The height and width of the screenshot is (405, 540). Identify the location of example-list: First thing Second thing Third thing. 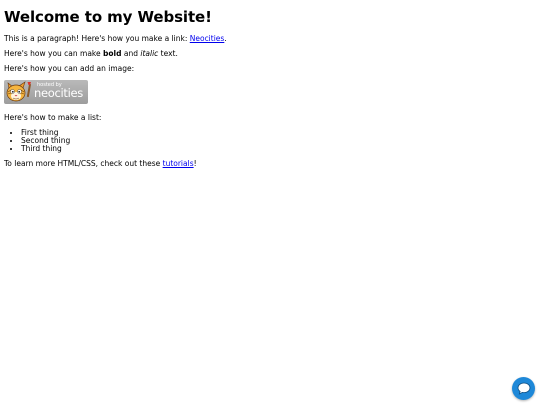
(264, 141).